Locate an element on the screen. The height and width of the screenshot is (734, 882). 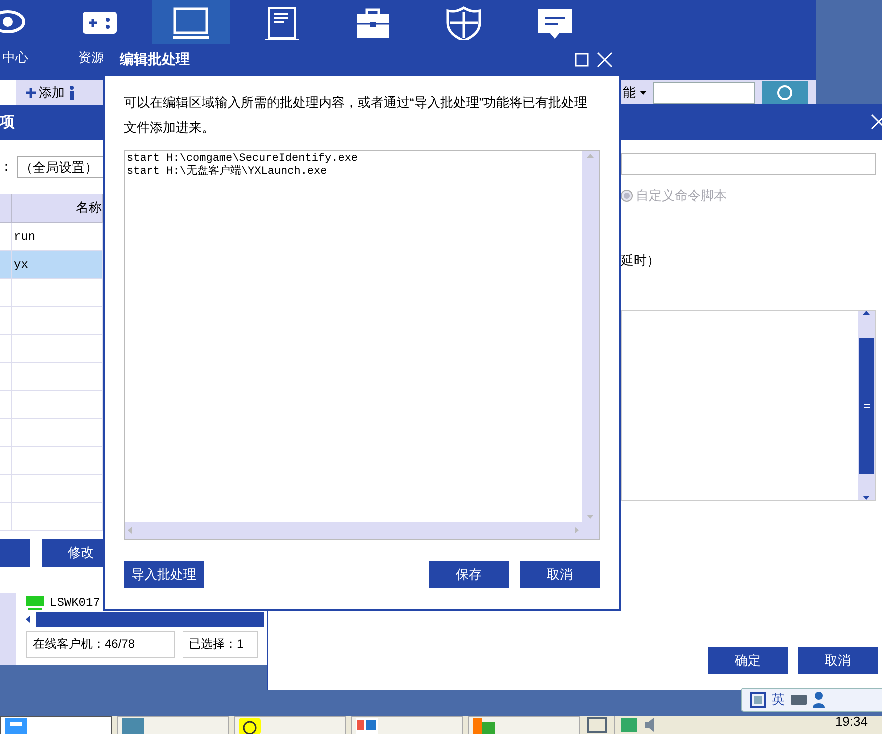
shield-icon is located at coordinates (463, 23).